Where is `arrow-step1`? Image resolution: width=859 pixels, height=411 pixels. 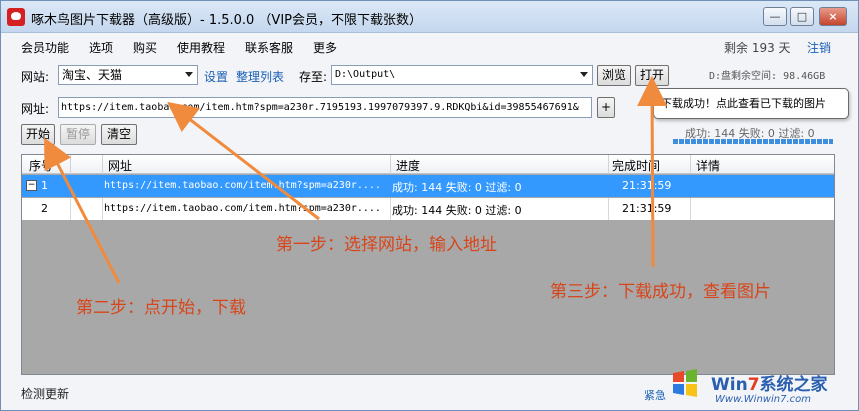
arrow-step1 is located at coordinates (243, 161).